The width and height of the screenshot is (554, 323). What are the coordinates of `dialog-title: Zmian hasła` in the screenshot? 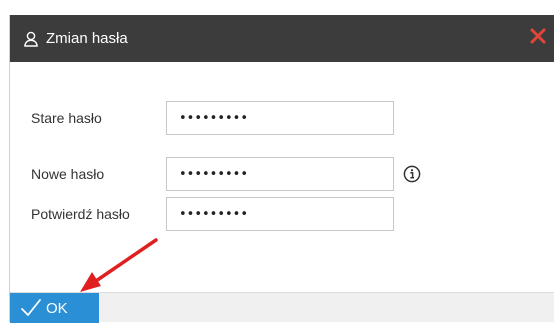 It's located at (87, 38).